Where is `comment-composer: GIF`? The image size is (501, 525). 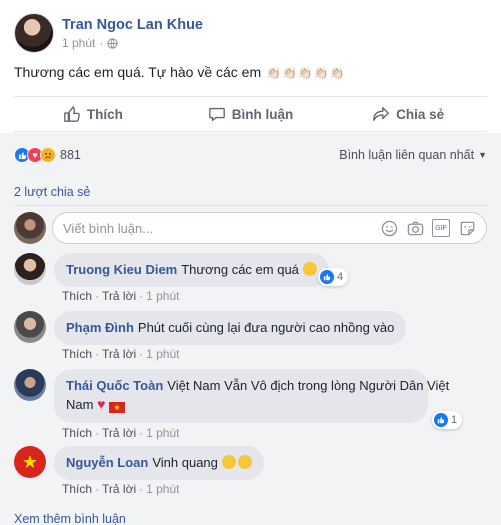 comment-composer: GIF is located at coordinates (250, 228).